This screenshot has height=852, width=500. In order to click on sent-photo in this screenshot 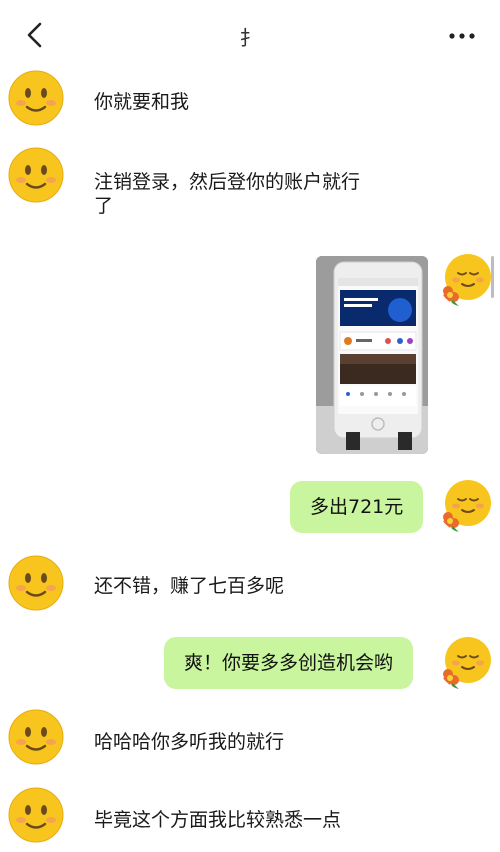, I will do `click(372, 355)`.